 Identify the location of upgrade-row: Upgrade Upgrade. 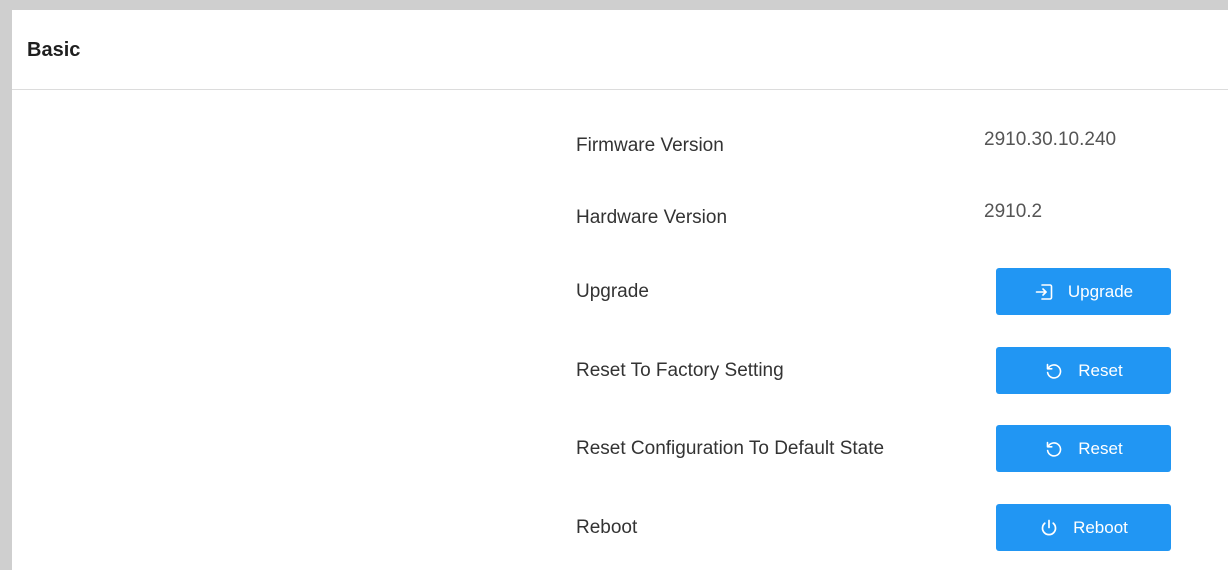
(620, 293).